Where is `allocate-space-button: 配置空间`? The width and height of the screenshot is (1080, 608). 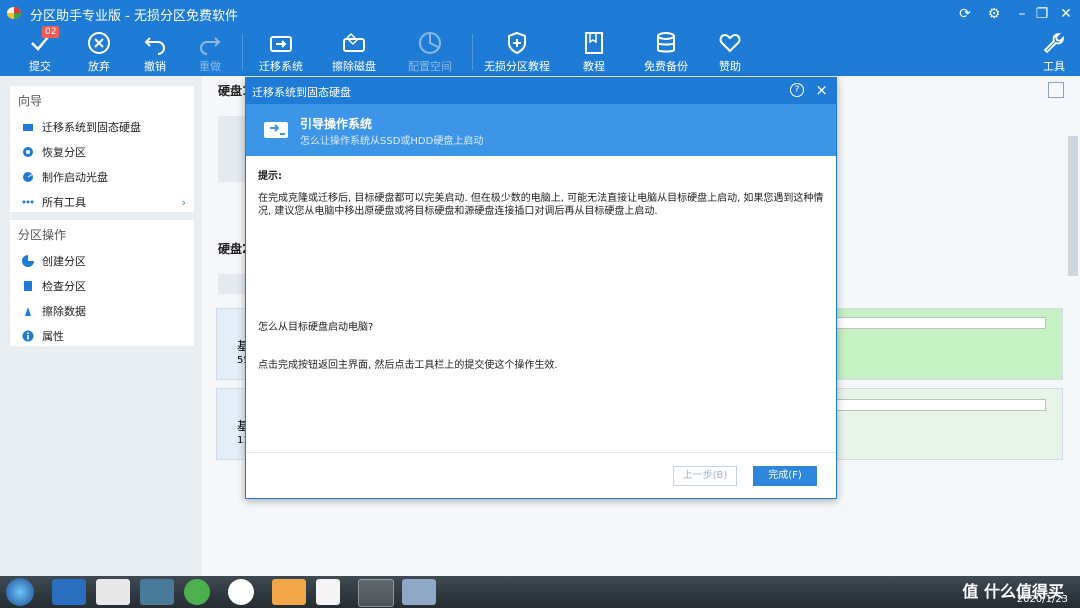 allocate-space-button: 配置空间 is located at coordinates (430, 52).